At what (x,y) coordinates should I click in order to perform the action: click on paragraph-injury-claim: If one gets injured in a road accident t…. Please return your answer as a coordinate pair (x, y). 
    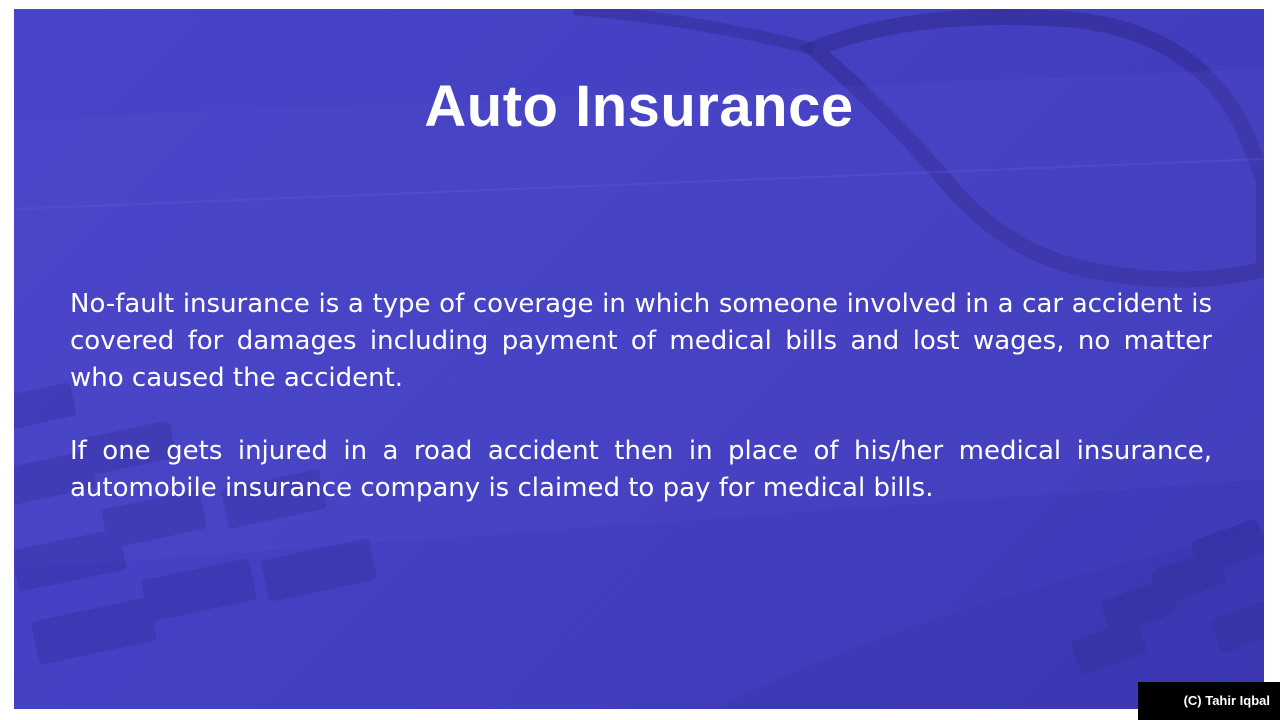
    Looking at the image, I should click on (641, 469).